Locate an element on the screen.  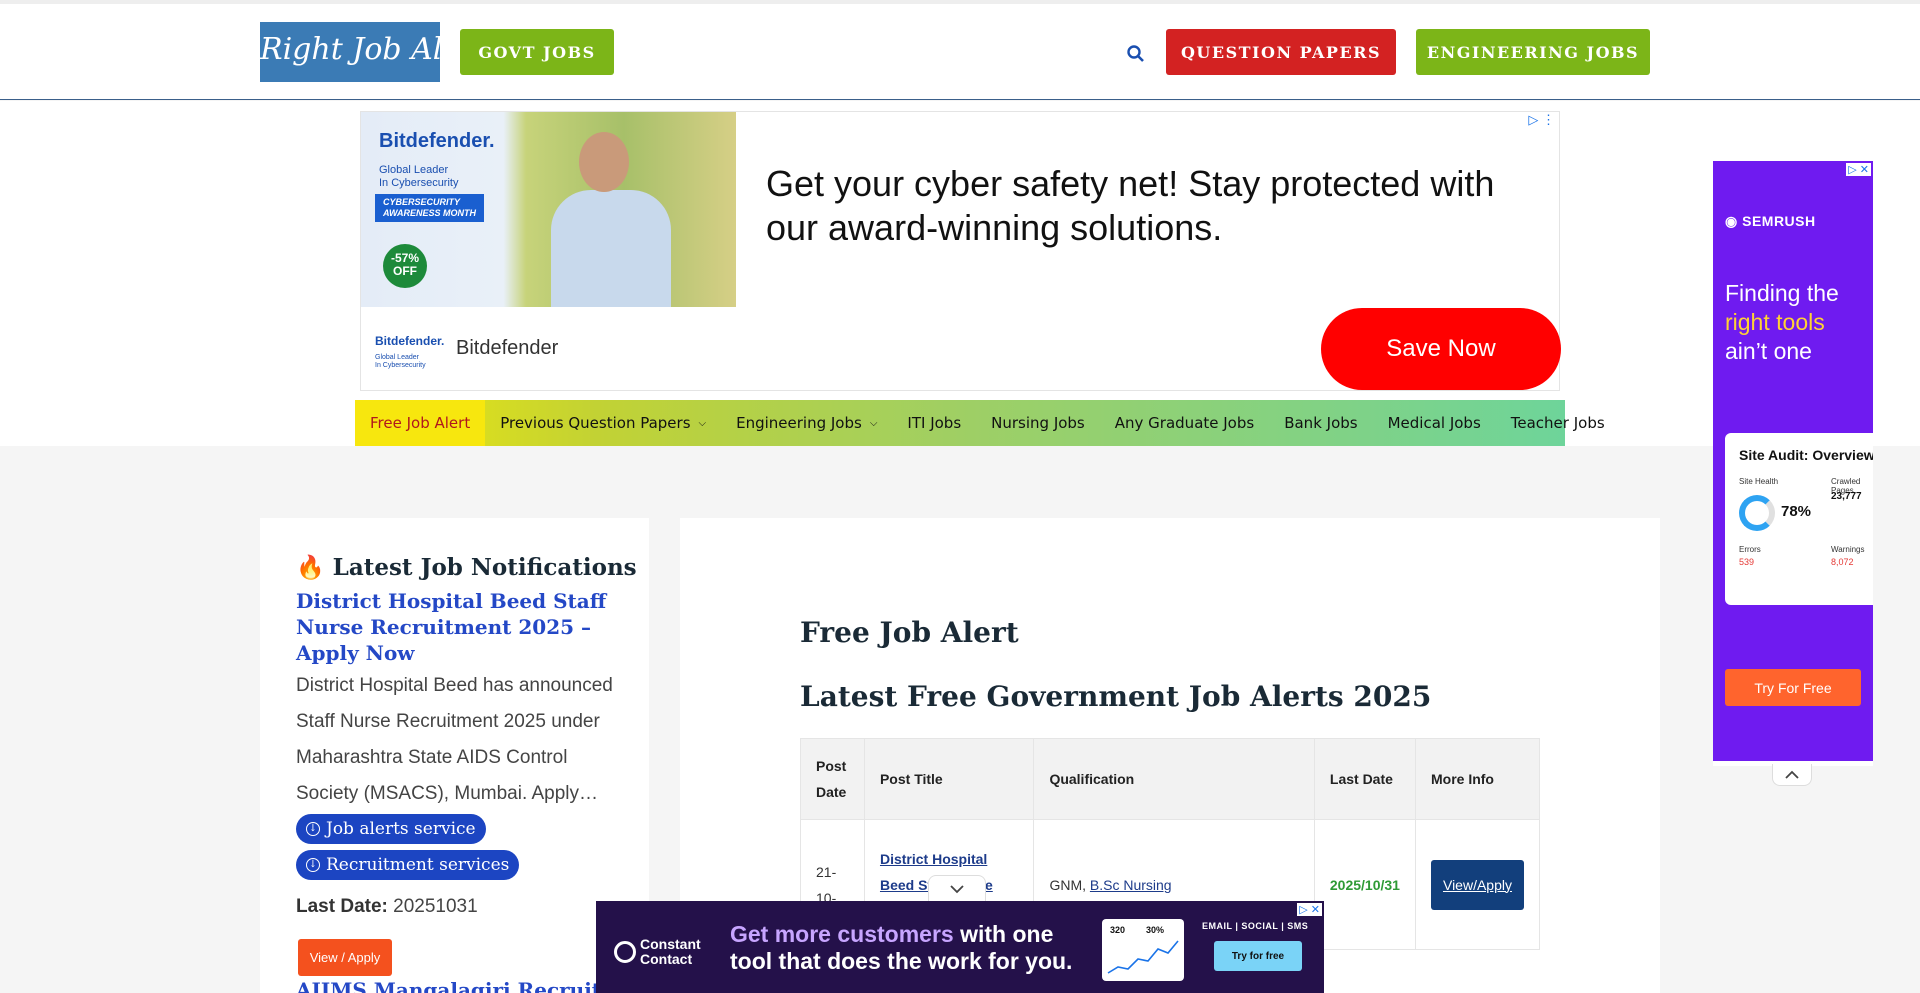
save-now-button: Save Now is located at coordinates (1441, 349).